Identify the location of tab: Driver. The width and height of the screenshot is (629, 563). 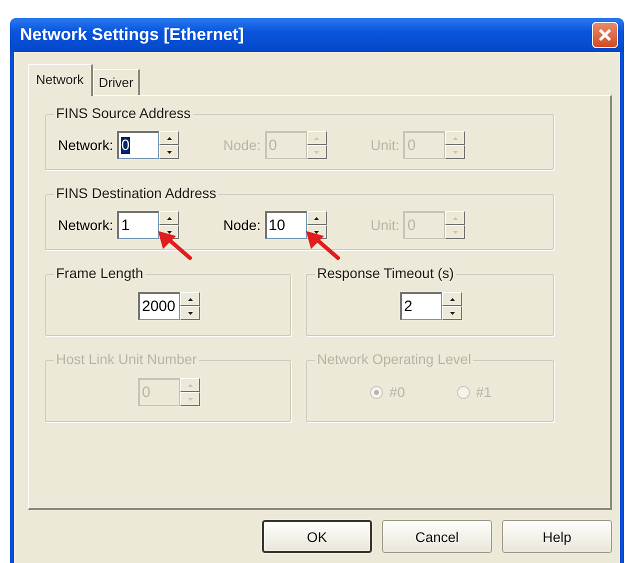
(116, 82).